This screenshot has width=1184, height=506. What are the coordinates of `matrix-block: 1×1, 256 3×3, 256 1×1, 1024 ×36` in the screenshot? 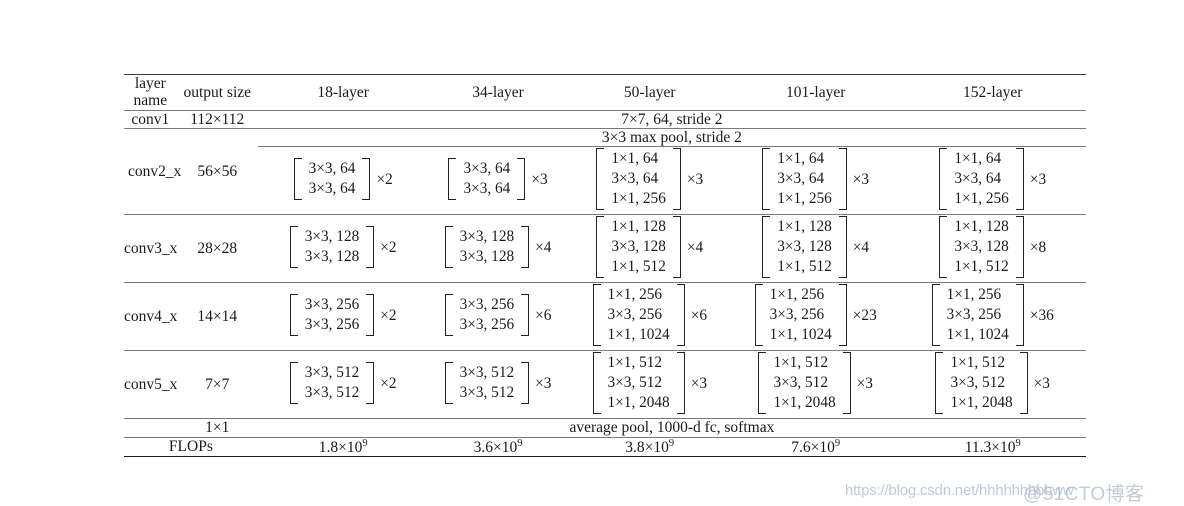 It's located at (992, 315).